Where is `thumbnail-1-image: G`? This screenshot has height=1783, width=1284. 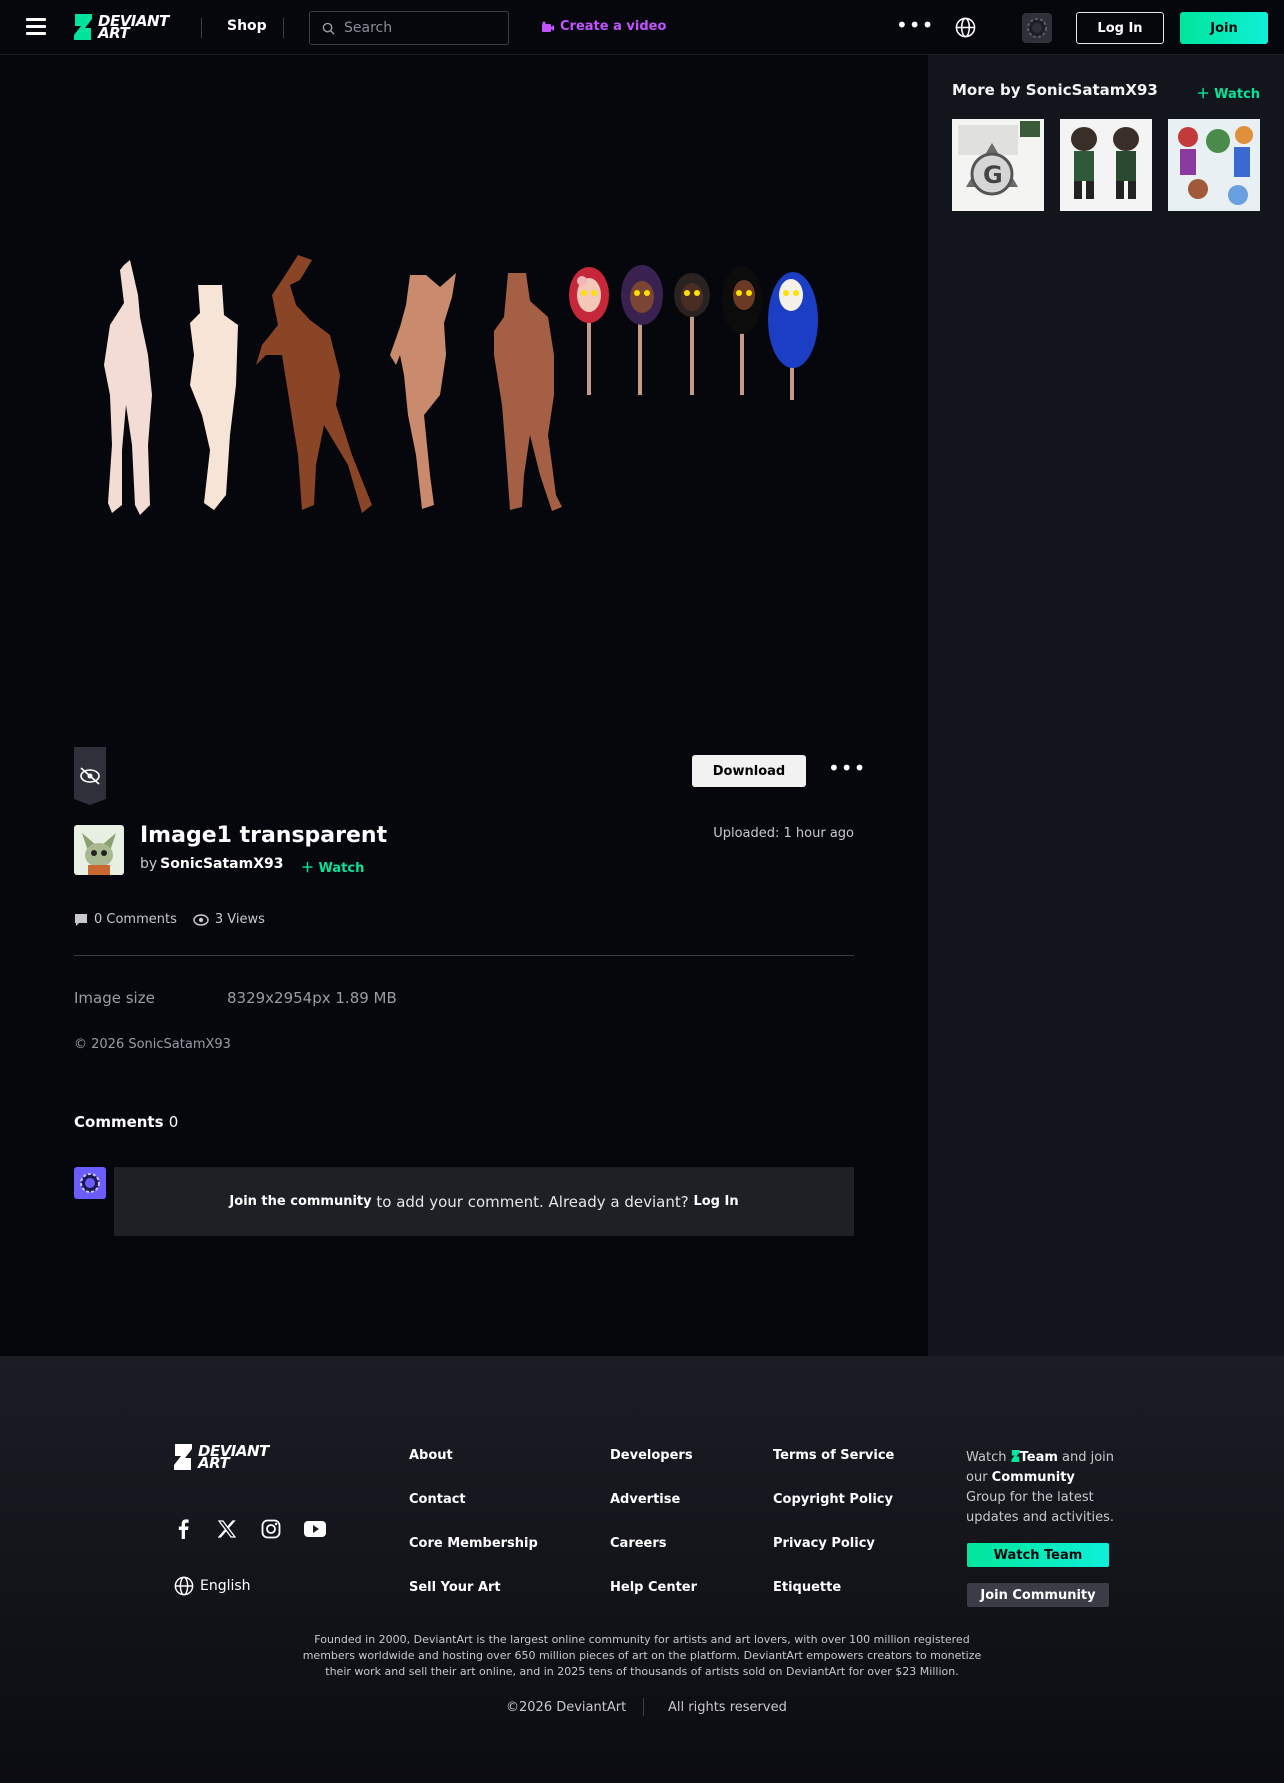
thumbnail-1-image: G is located at coordinates (998, 165).